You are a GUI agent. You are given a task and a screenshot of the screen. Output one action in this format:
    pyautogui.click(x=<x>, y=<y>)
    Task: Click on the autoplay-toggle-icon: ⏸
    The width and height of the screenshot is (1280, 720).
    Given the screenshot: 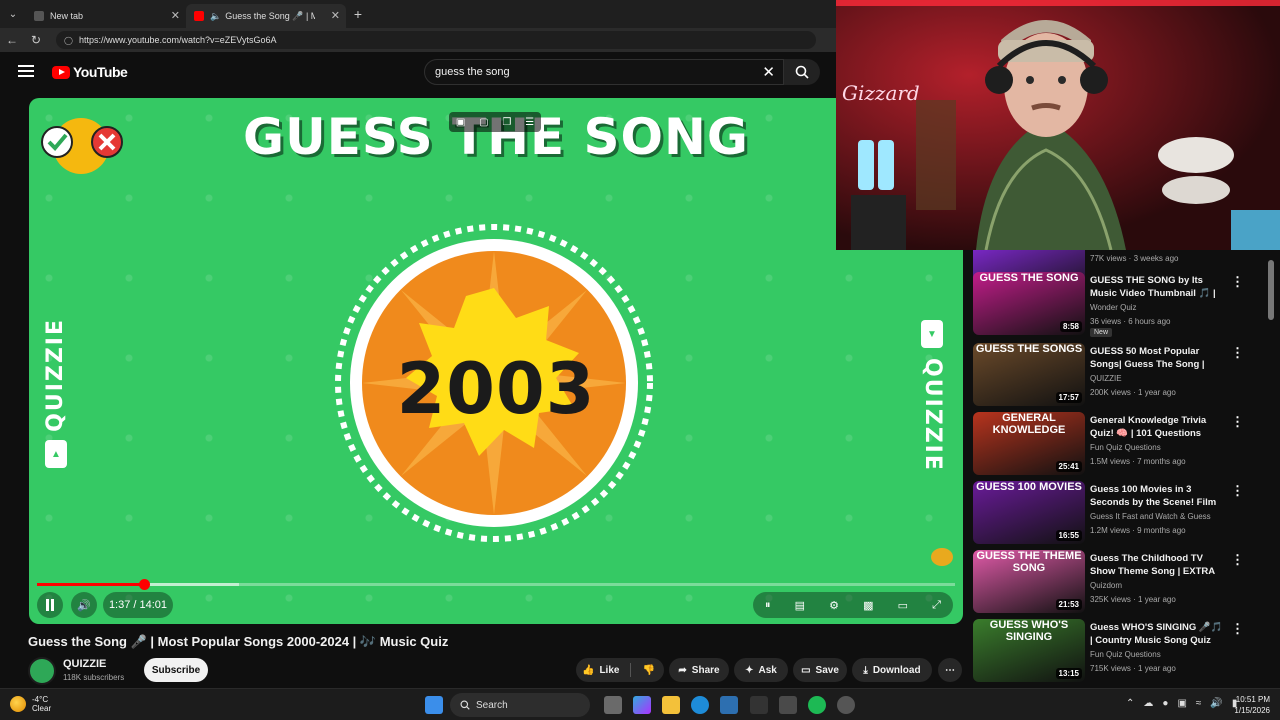 What is the action you would take?
    pyautogui.click(x=768, y=605)
    